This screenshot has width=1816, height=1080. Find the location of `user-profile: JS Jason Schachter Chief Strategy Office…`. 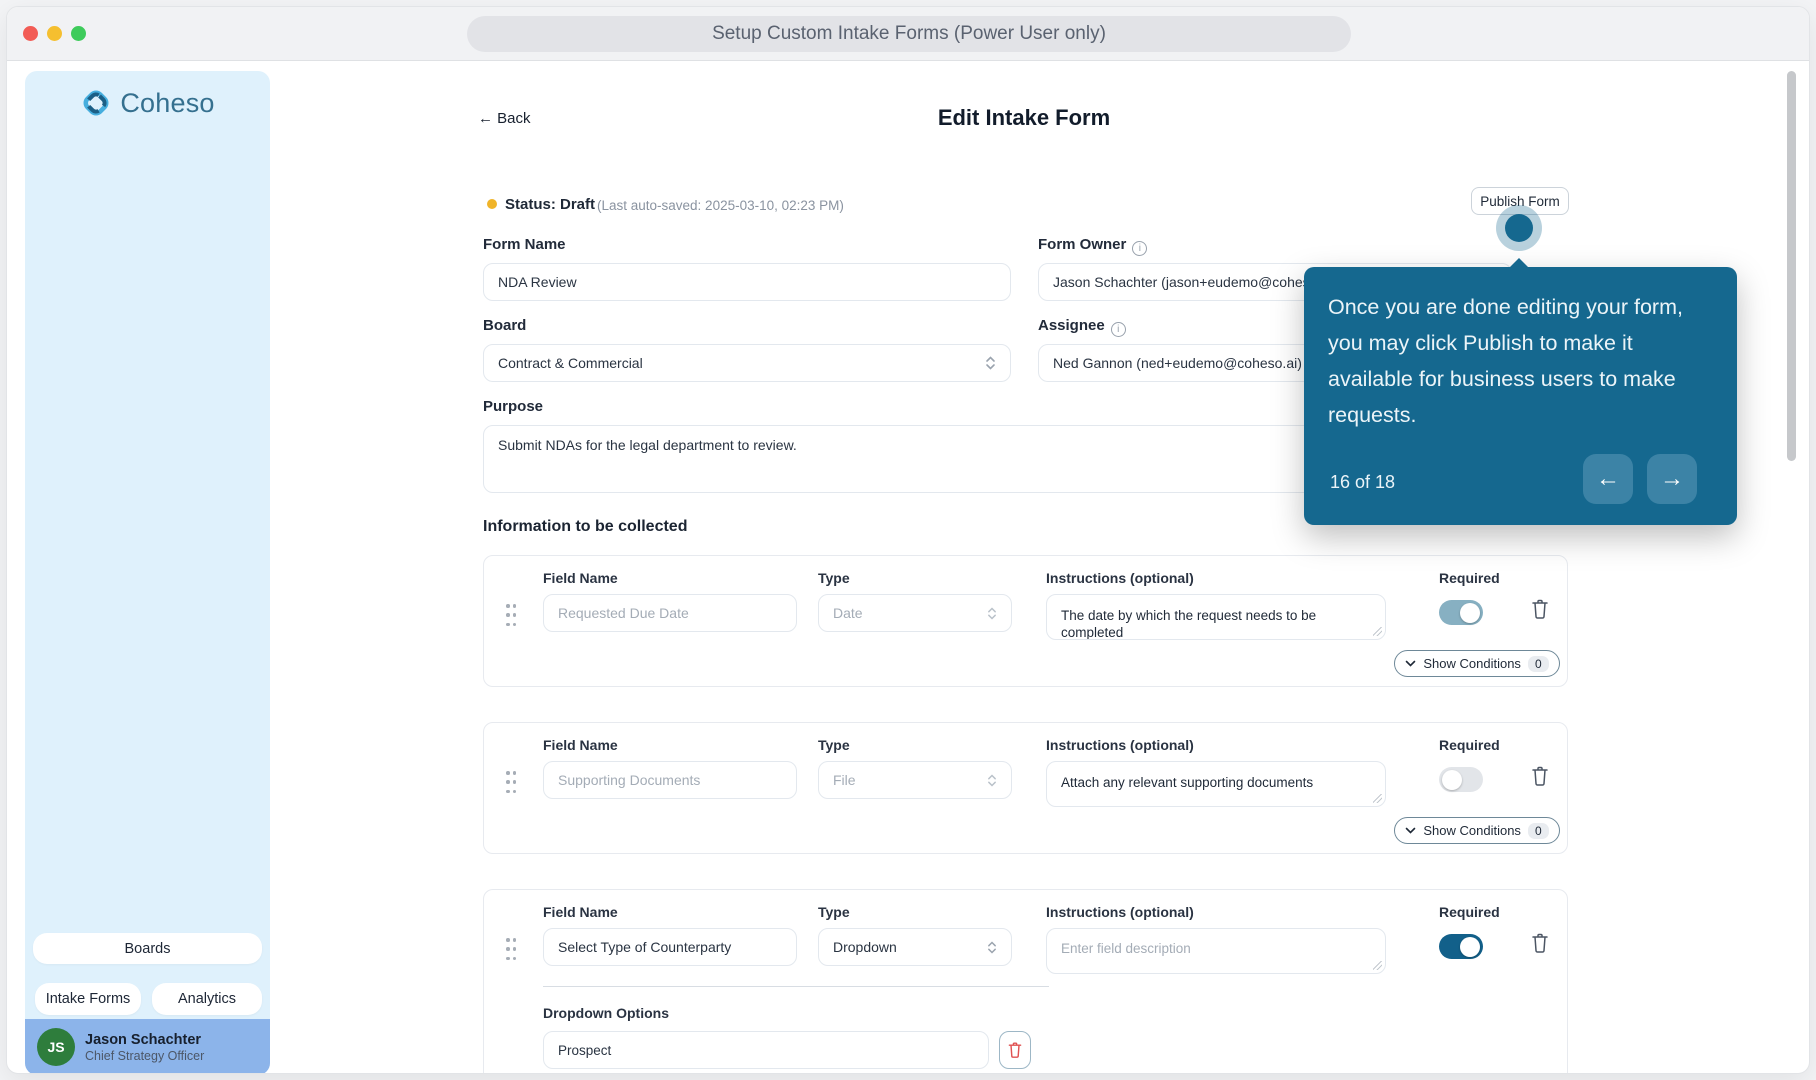

user-profile: JS Jason Schachter Chief Strategy Office… is located at coordinates (147, 1046).